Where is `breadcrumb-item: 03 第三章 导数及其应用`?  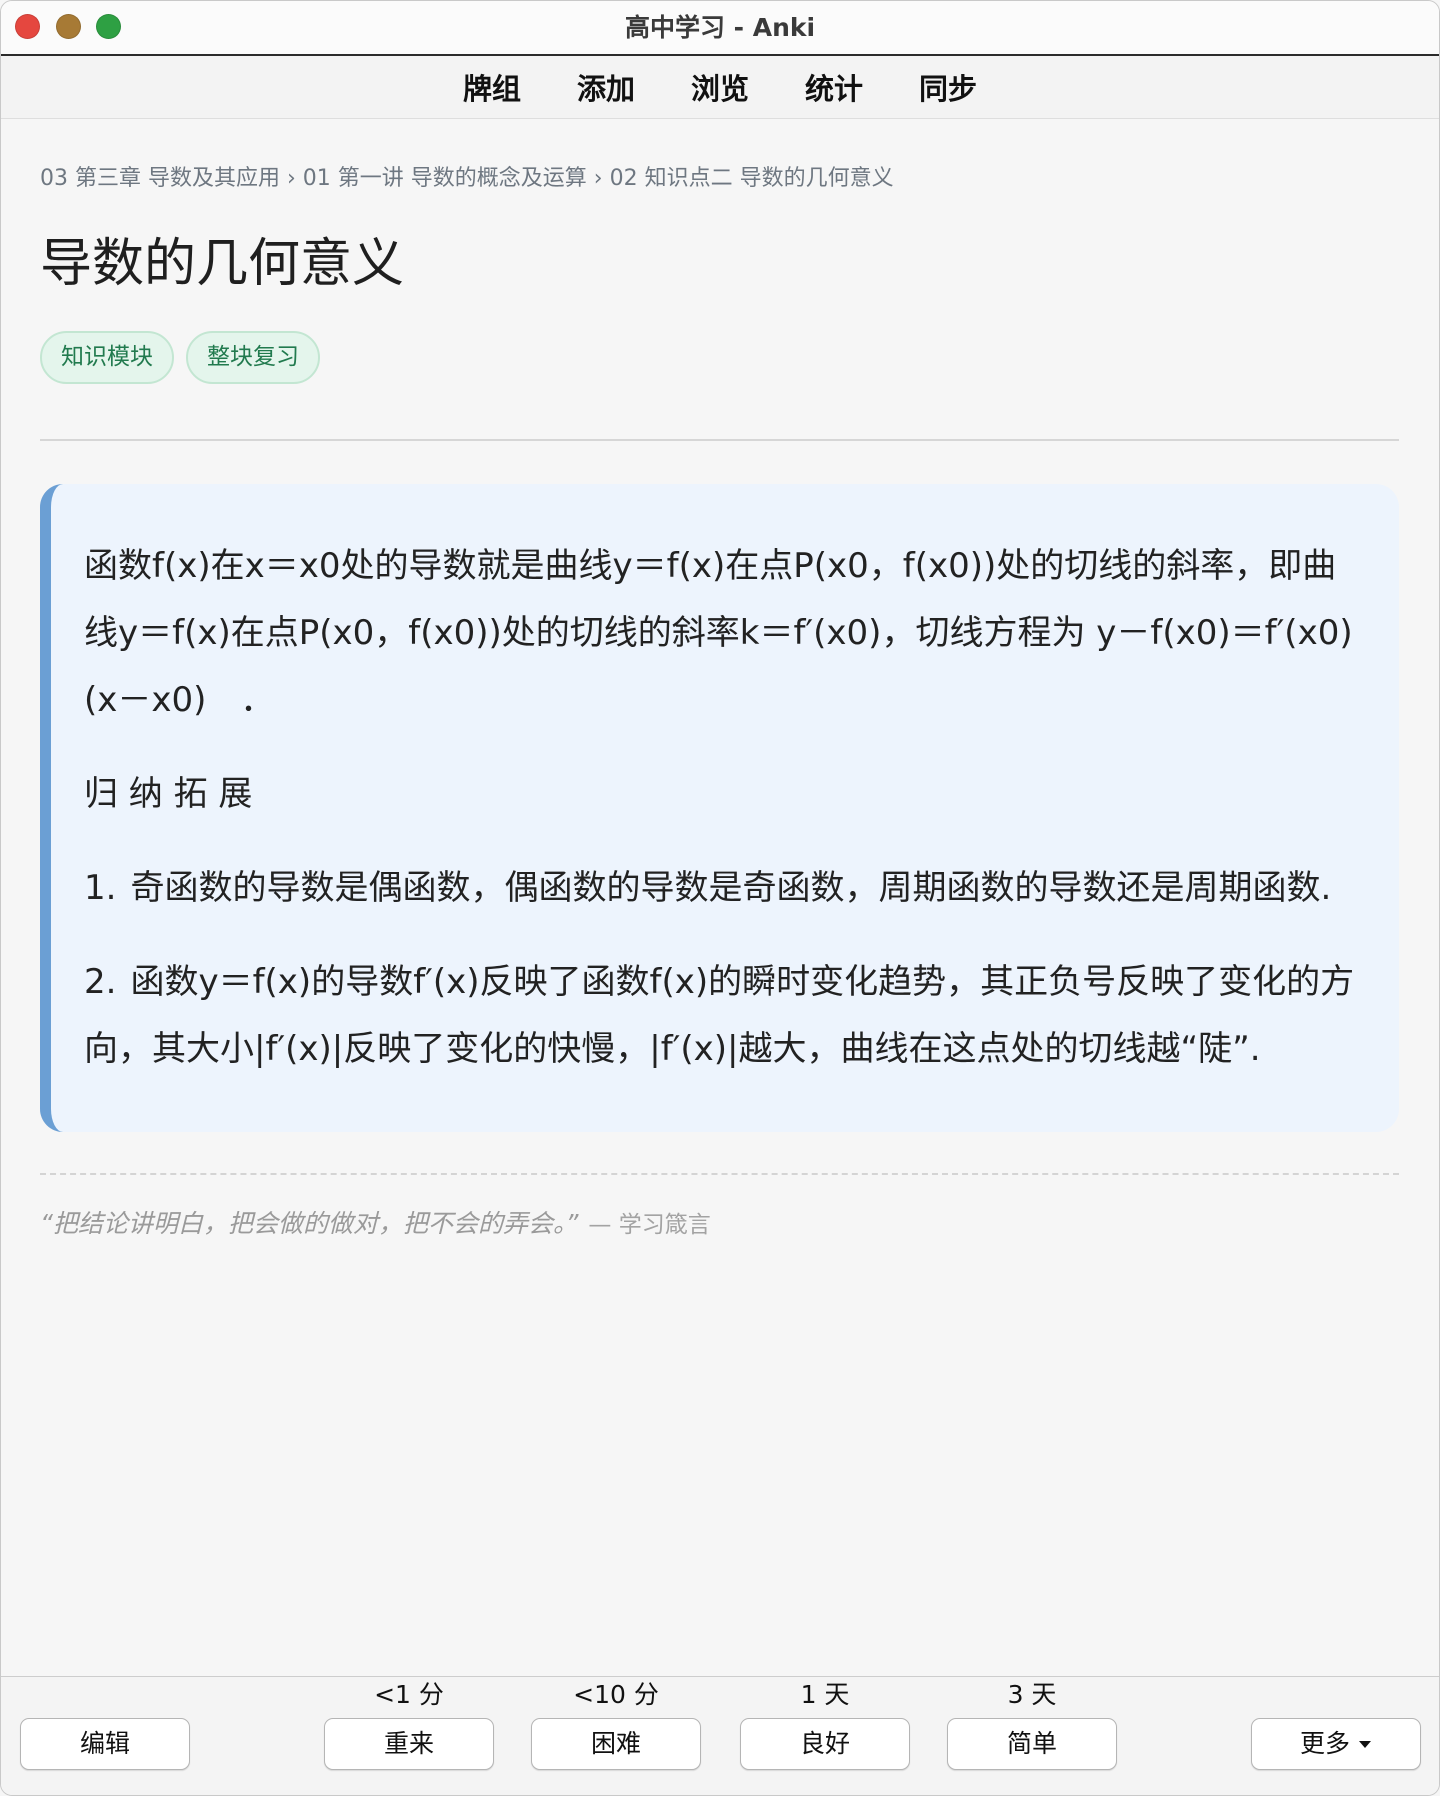 breadcrumb-item: 03 第三章 导数及其应用 is located at coordinates (160, 178).